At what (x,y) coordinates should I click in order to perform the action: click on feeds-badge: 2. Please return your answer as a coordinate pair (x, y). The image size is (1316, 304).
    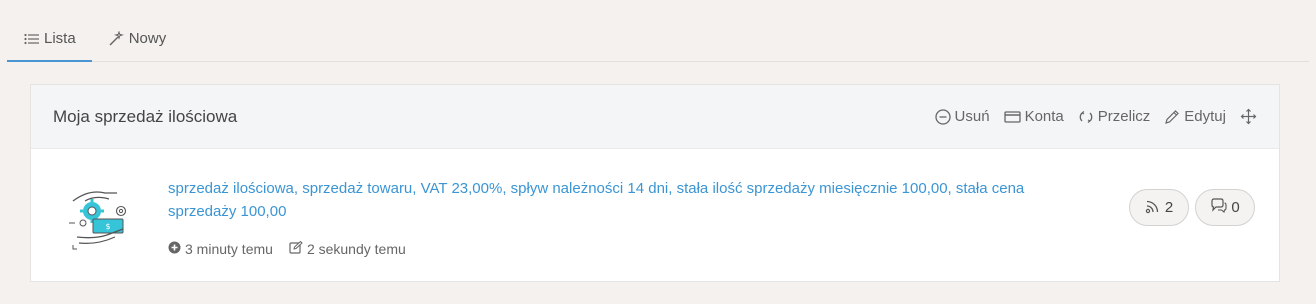
    Looking at the image, I should click on (1159, 207).